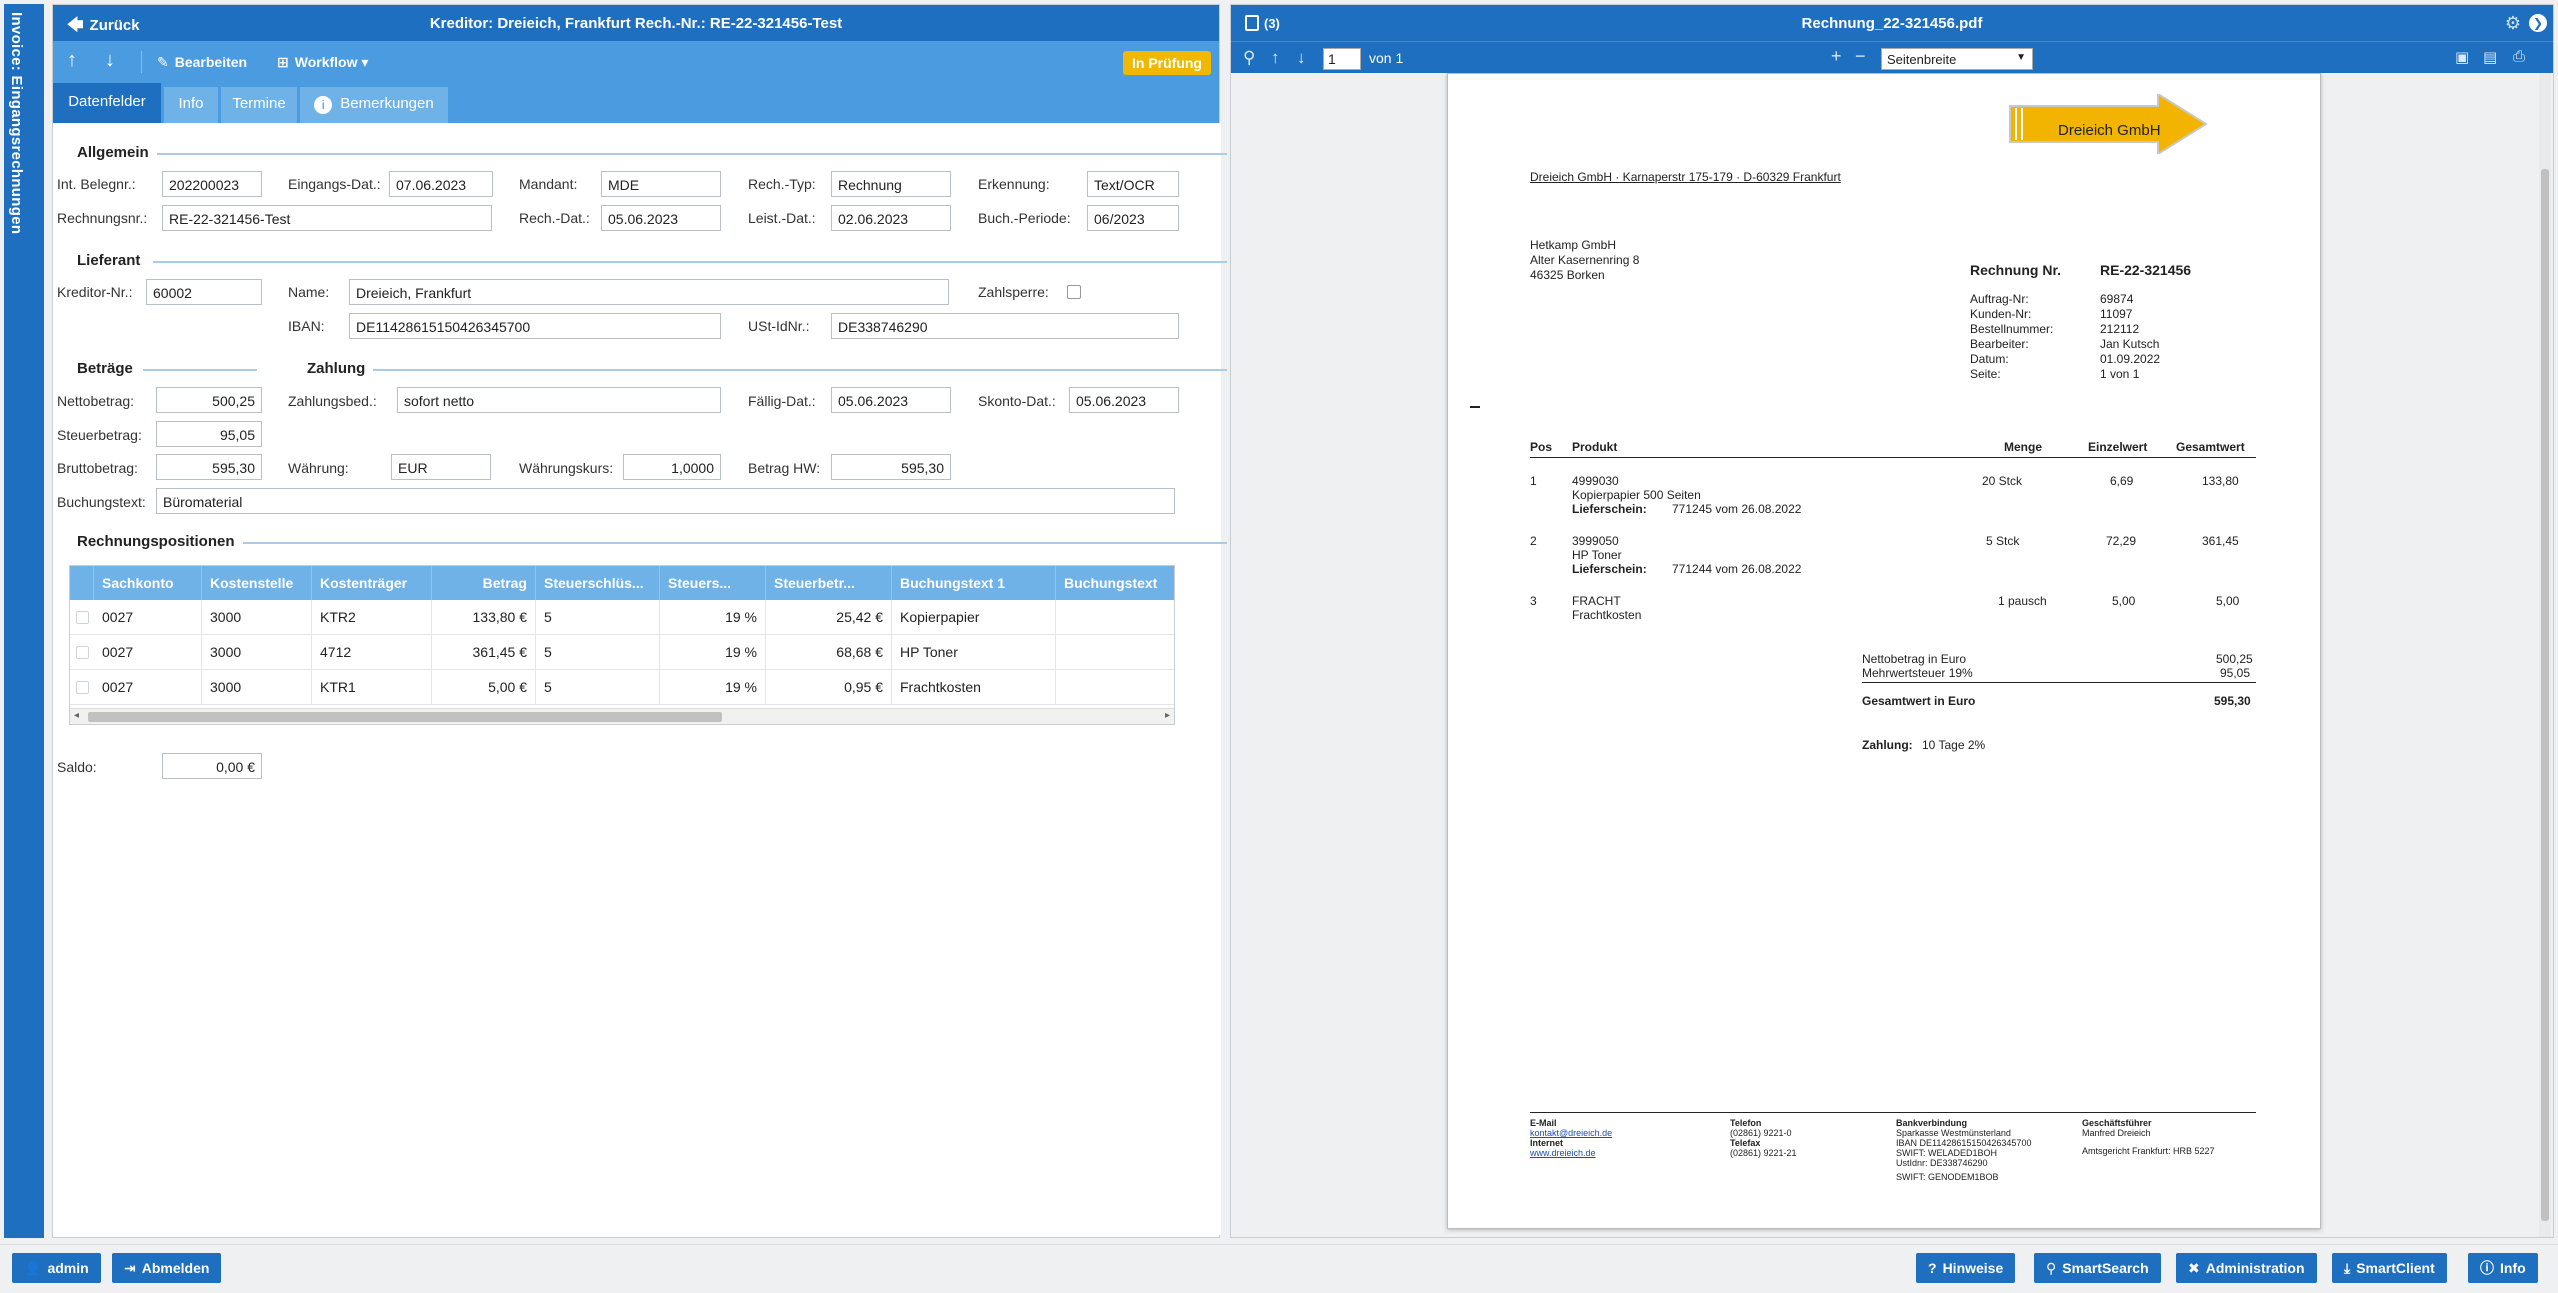  I want to click on tab-info: Info, so click(191, 105).